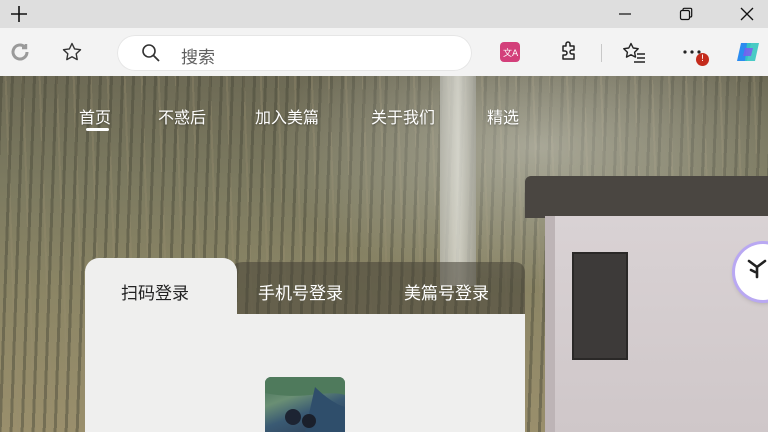  What do you see at coordinates (646, 197) in the screenshot?
I see `background-shed-roof` at bounding box center [646, 197].